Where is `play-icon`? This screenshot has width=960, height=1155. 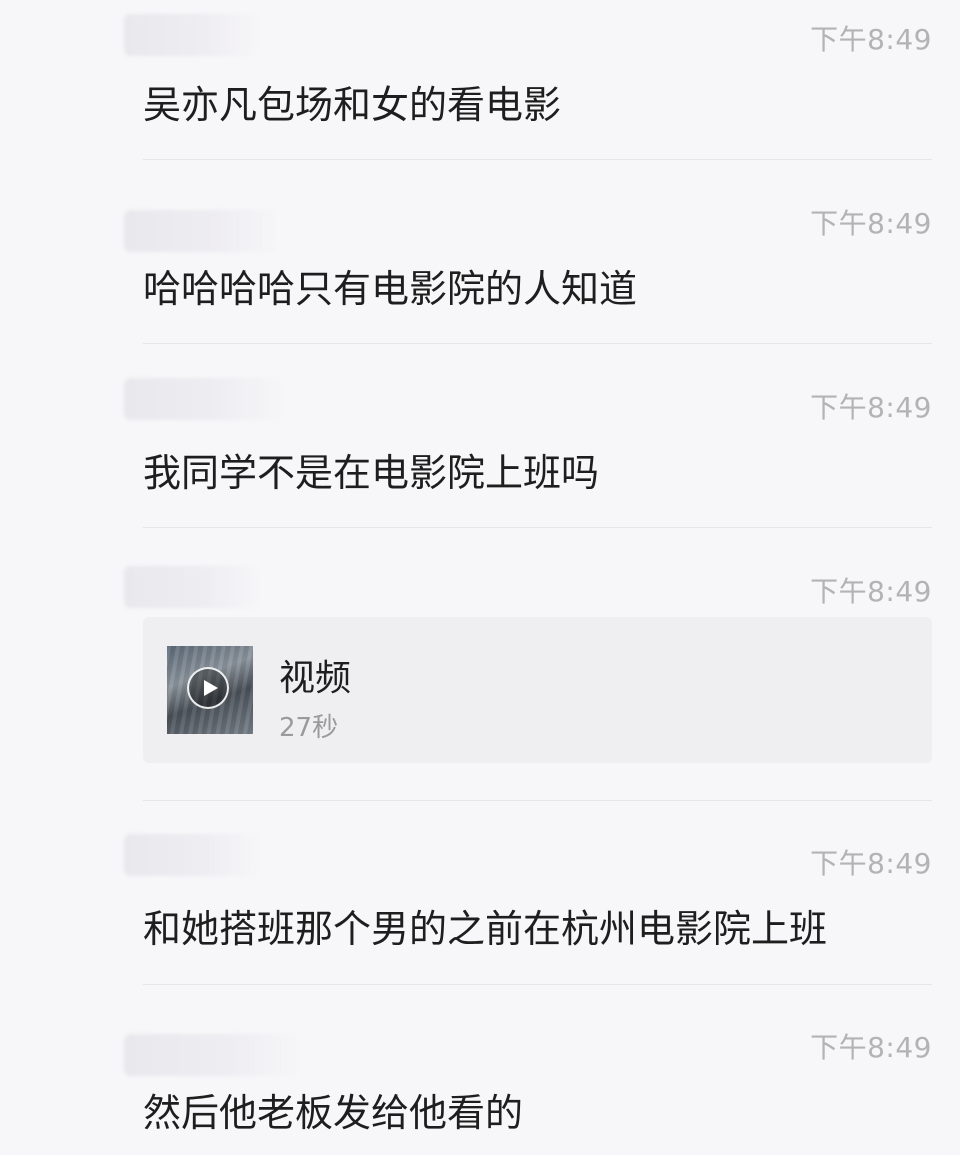
play-icon is located at coordinates (208, 688).